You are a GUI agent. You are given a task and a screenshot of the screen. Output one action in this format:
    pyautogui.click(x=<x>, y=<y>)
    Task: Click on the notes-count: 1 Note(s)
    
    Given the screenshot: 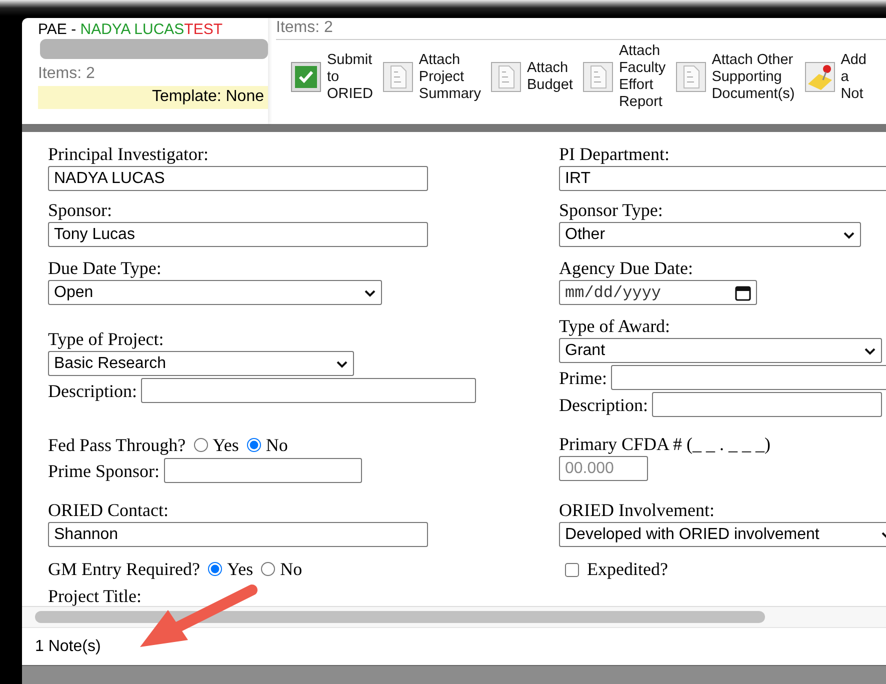 What is the action you would take?
    pyautogui.click(x=67, y=647)
    